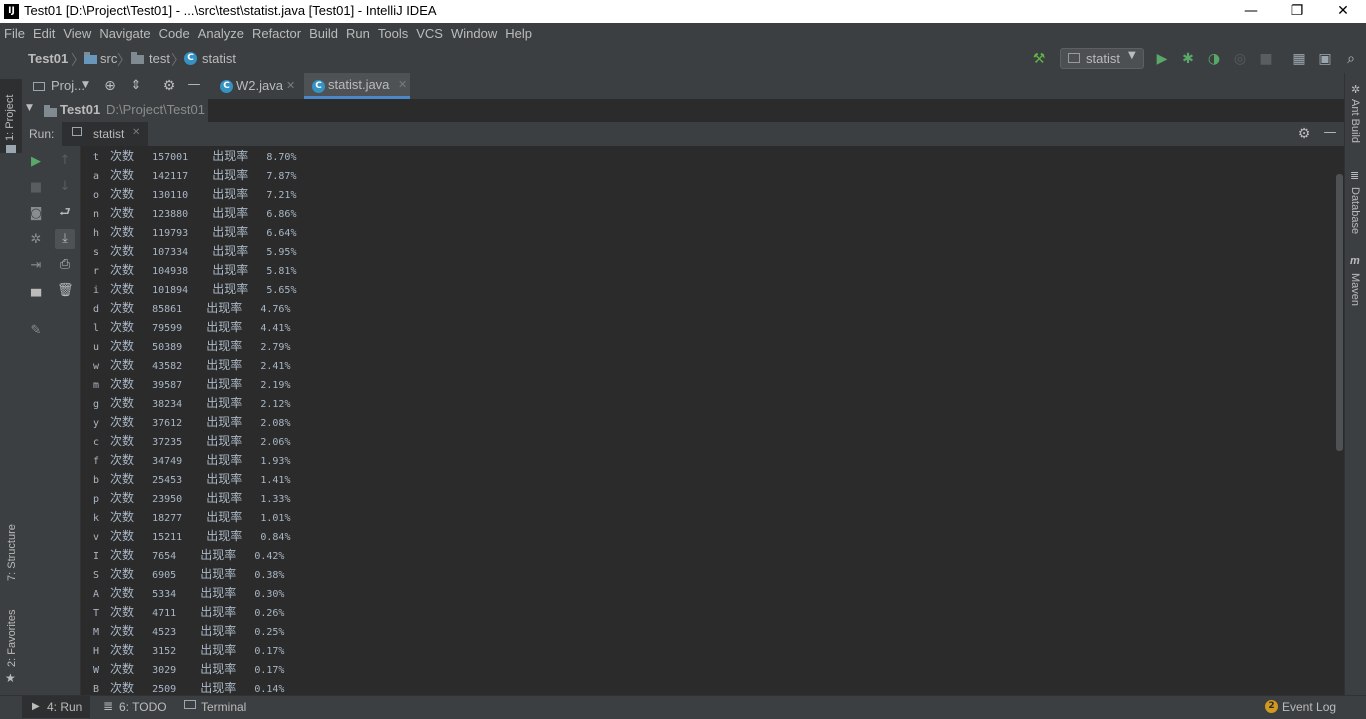  Describe the element at coordinates (96, 518) in the screenshot. I see `console-letter: k` at that location.